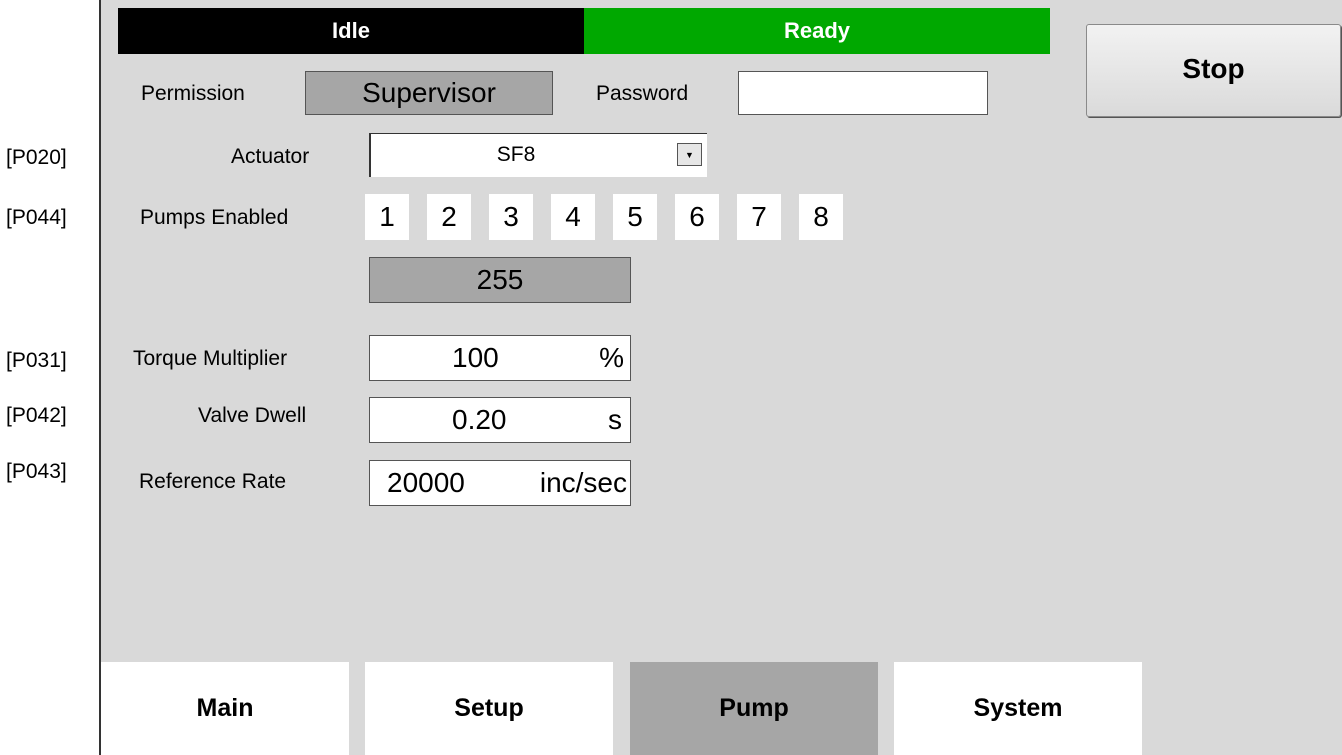 The image size is (1342, 755). What do you see at coordinates (500, 280) in the screenshot?
I see `pumps-mask-value: 255` at bounding box center [500, 280].